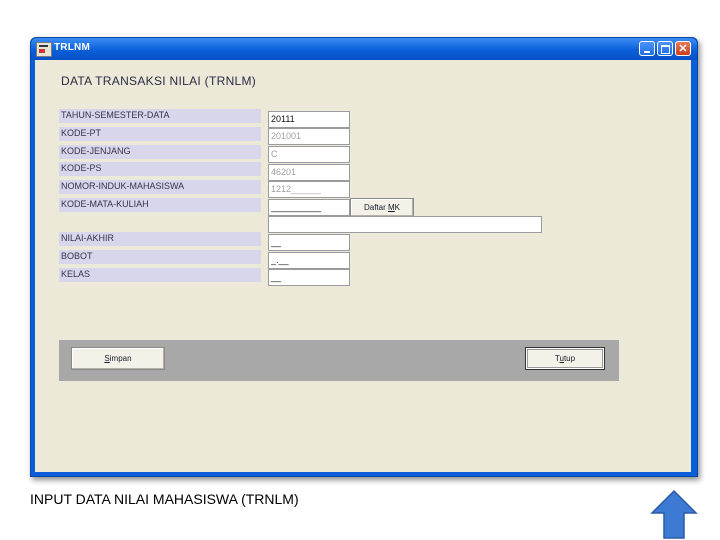 The image size is (720, 540). What do you see at coordinates (160, 134) in the screenshot?
I see `label-kode-pt: KODE-PT` at bounding box center [160, 134].